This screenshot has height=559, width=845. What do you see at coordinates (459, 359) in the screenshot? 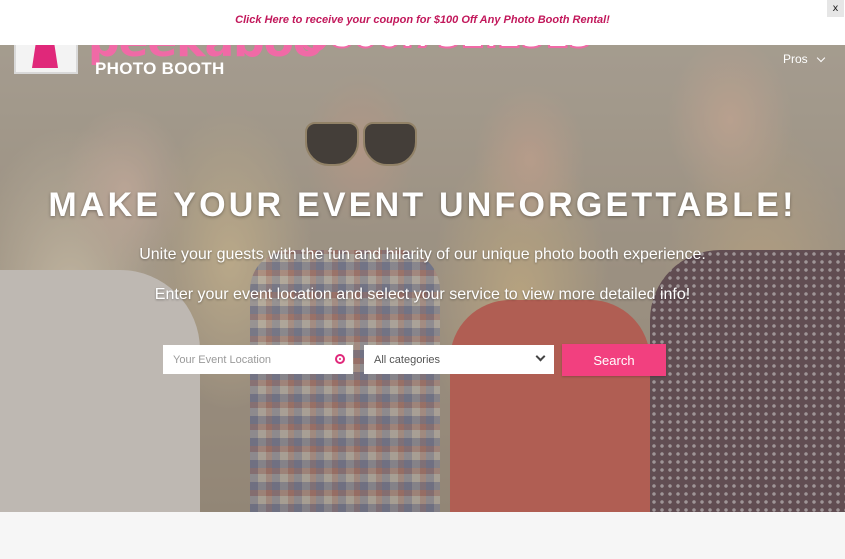
I see `category-select: All categories` at bounding box center [459, 359].